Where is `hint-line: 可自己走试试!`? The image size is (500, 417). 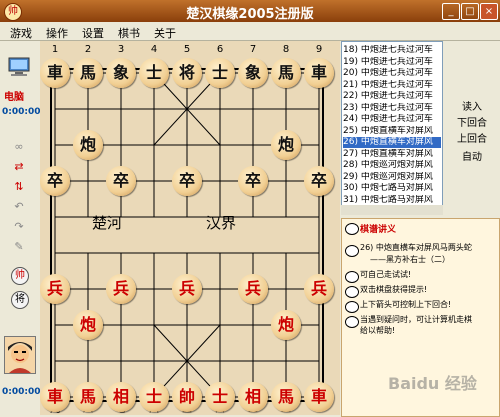
hint-line: 可自己走试试! is located at coordinates (386, 274).